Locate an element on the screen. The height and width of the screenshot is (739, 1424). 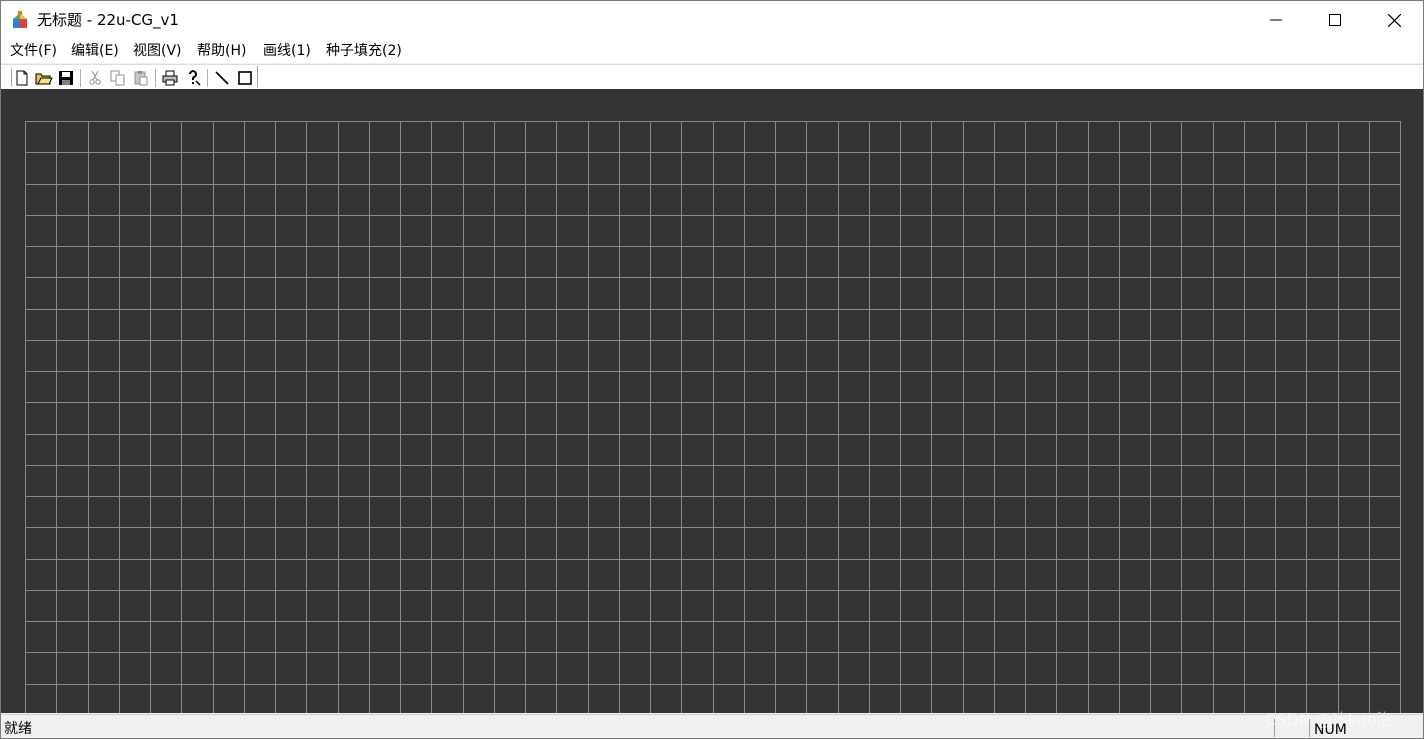
status-bar: 就绪 NUM is located at coordinates (712, 726).